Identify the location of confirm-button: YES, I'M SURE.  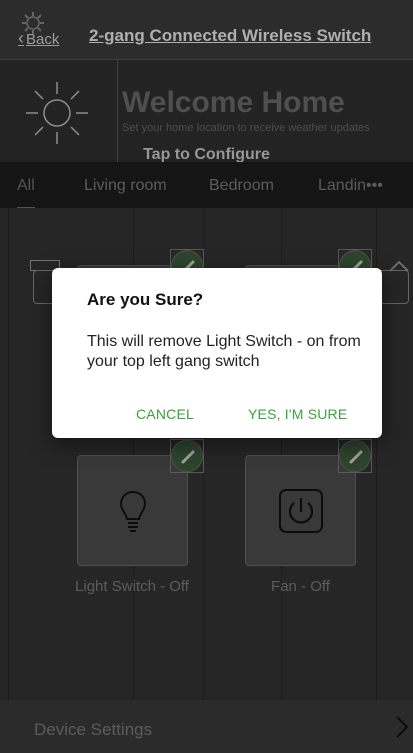
(297, 414).